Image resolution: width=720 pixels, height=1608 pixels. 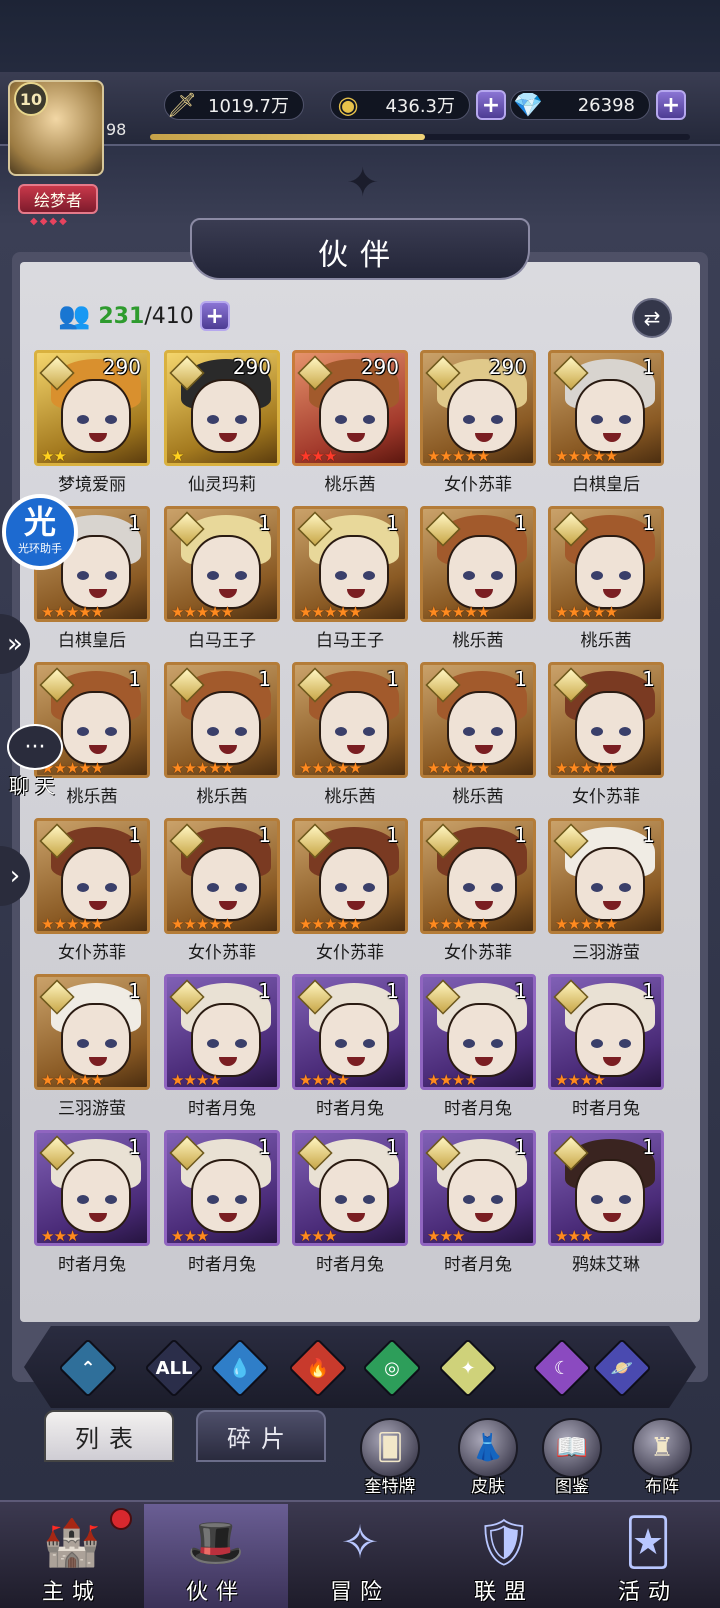 What do you see at coordinates (261, 1436) in the screenshot?
I see `tab-fragments: 碎片` at bounding box center [261, 1436].